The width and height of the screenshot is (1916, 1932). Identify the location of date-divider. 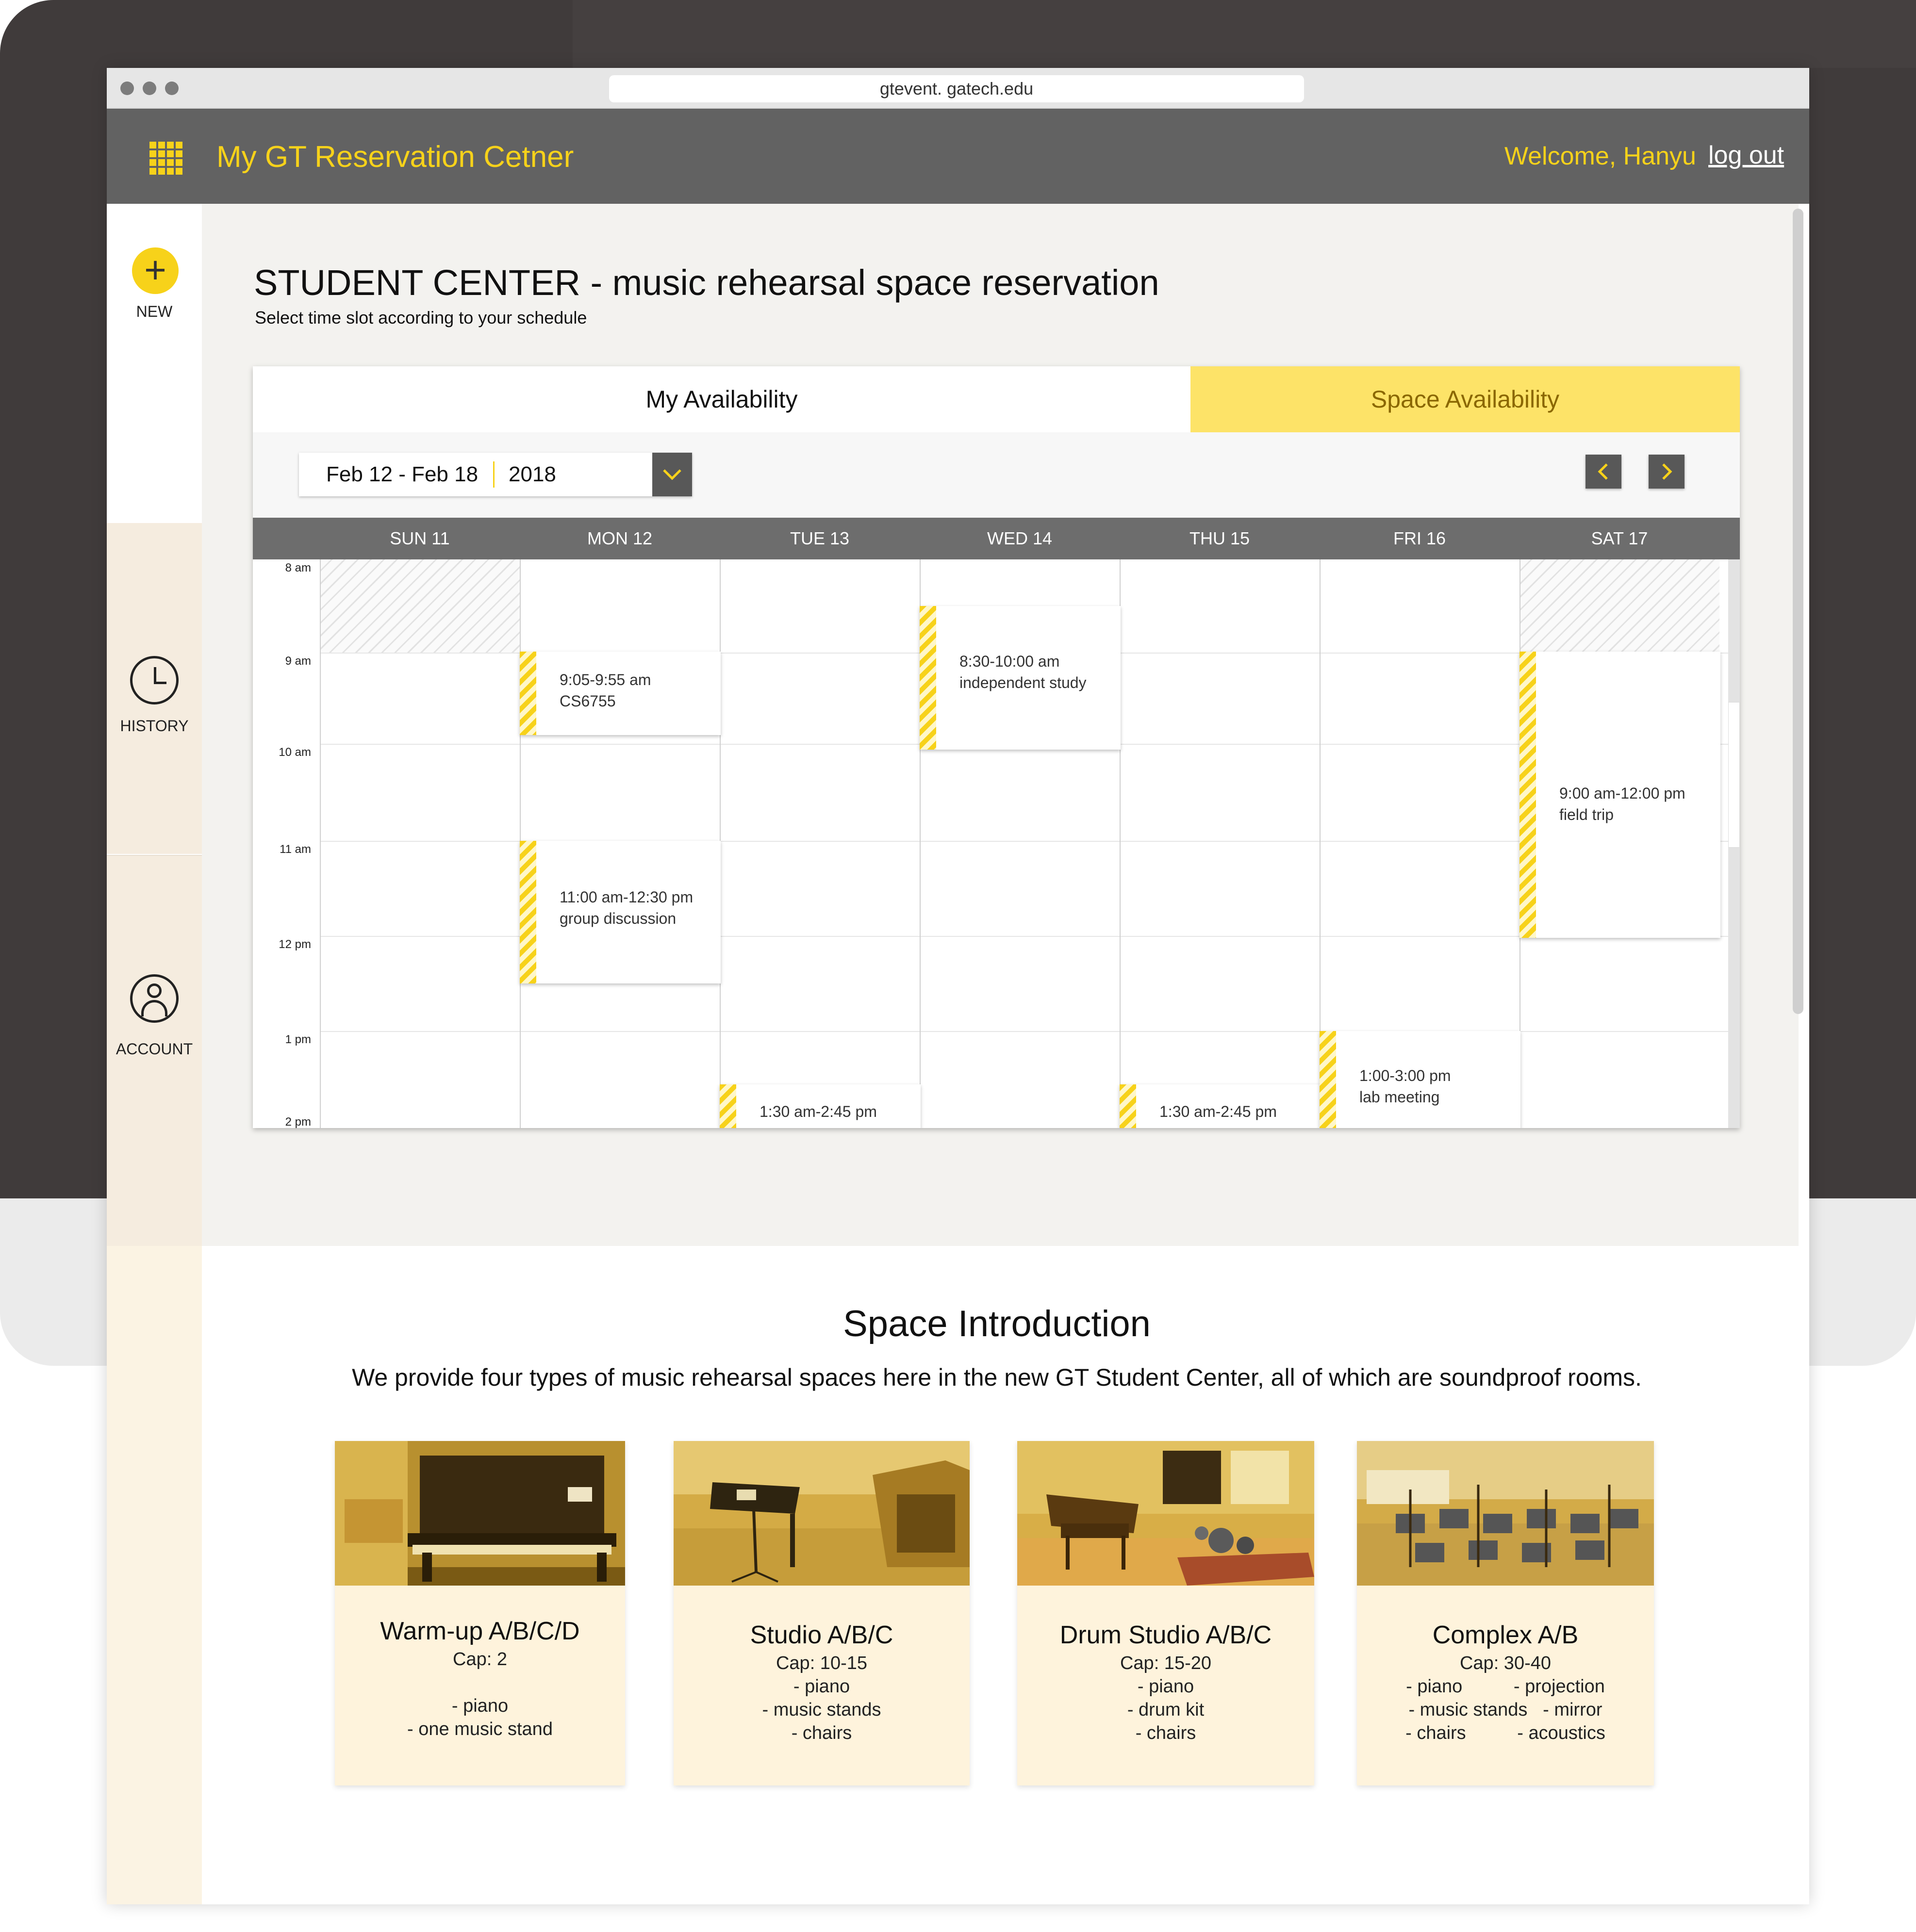
(494, 475).